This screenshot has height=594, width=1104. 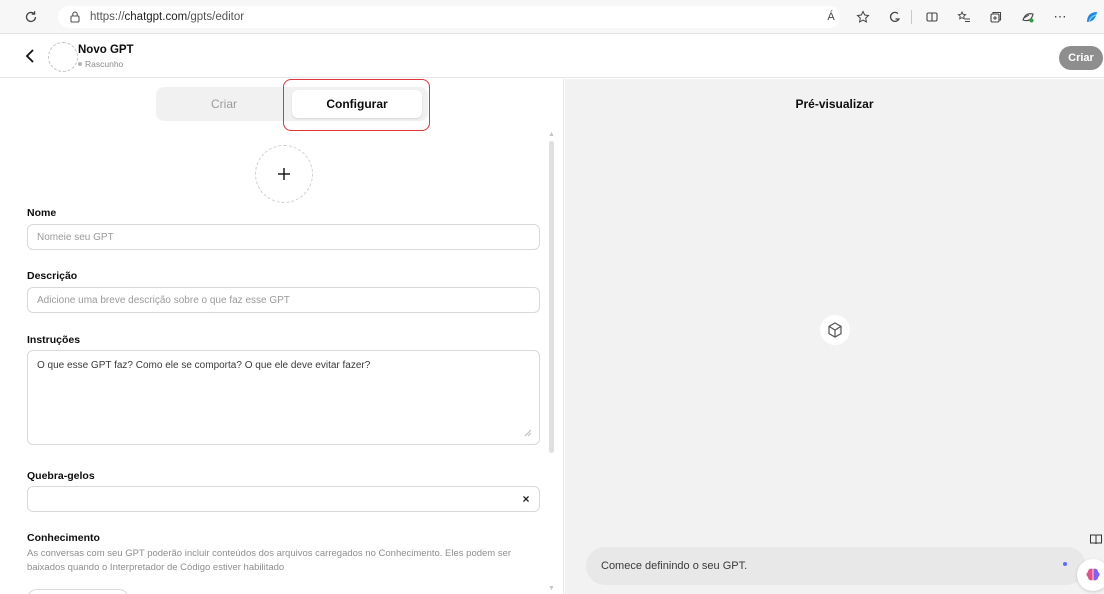 What do you see at coordinates (1090, 575) in the screenshot?
I see `brain-extension-icon` at bounding box center [1090, 575].